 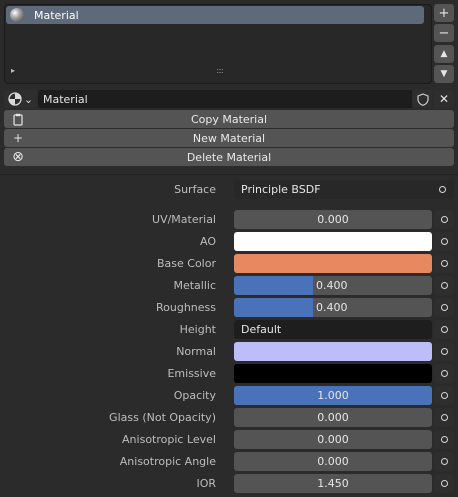 I want to click on metallic-socket, so click(x=444, y=285).